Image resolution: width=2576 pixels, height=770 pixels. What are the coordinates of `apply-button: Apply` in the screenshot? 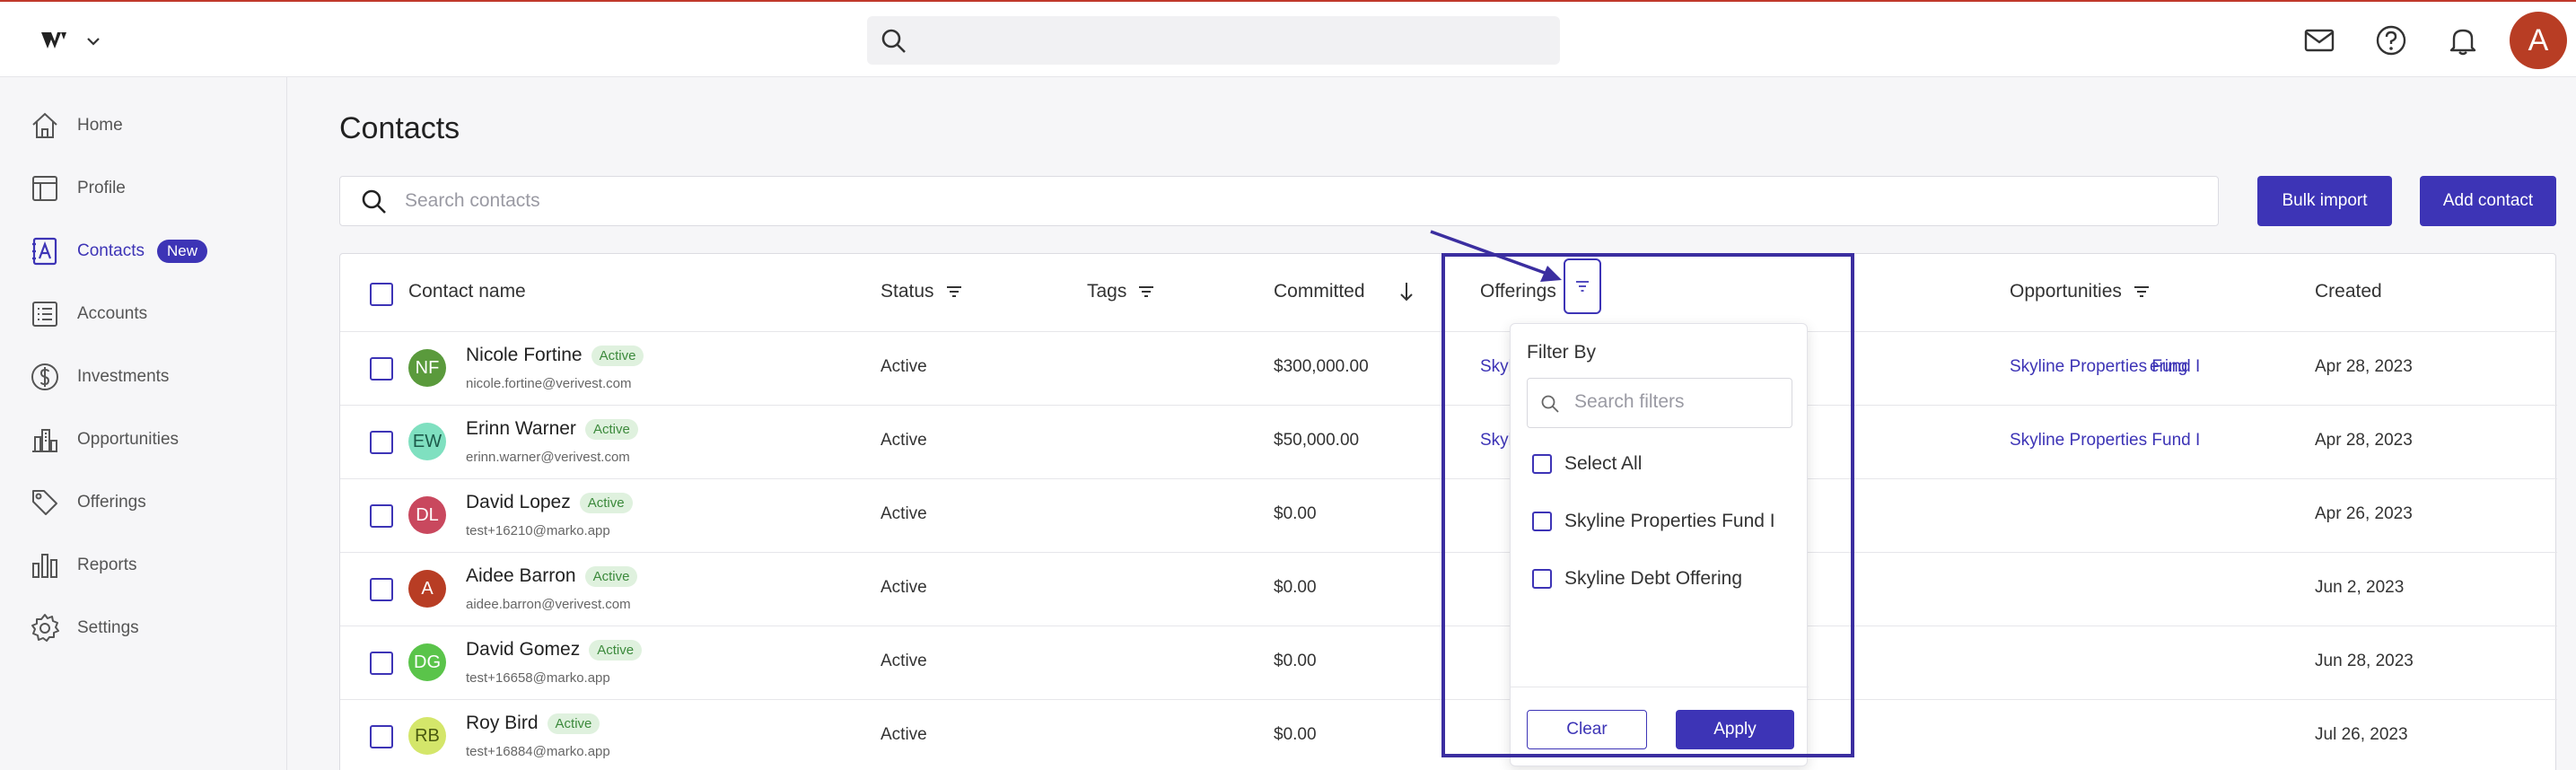 It's located at (1735, 730).